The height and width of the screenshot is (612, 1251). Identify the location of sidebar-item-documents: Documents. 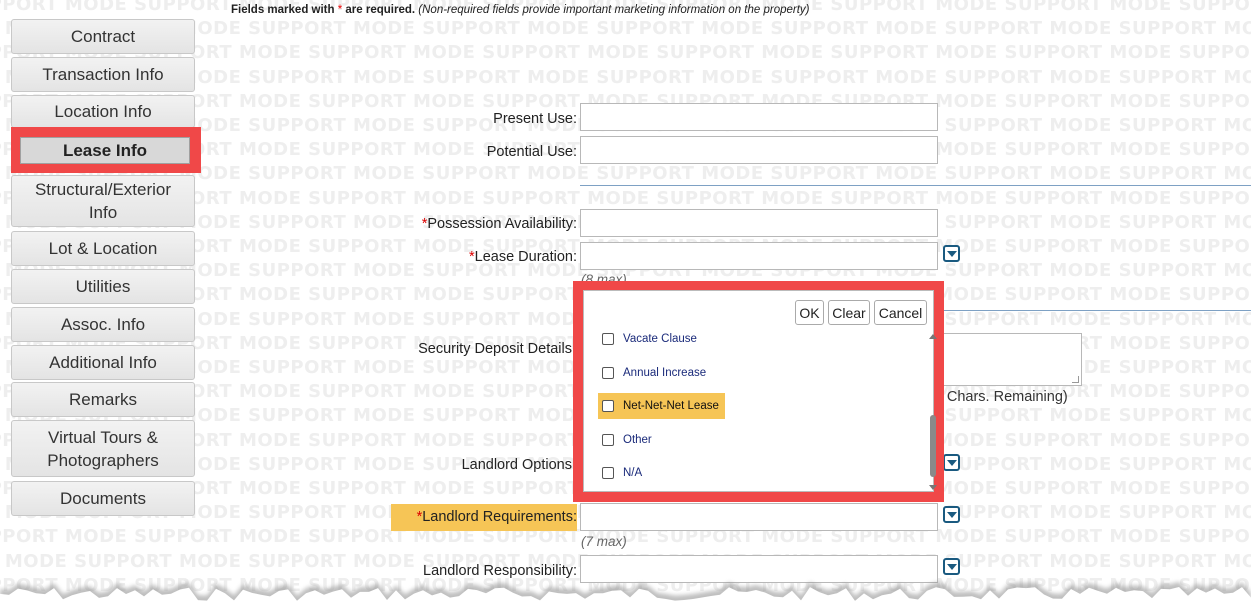
(103, 498).